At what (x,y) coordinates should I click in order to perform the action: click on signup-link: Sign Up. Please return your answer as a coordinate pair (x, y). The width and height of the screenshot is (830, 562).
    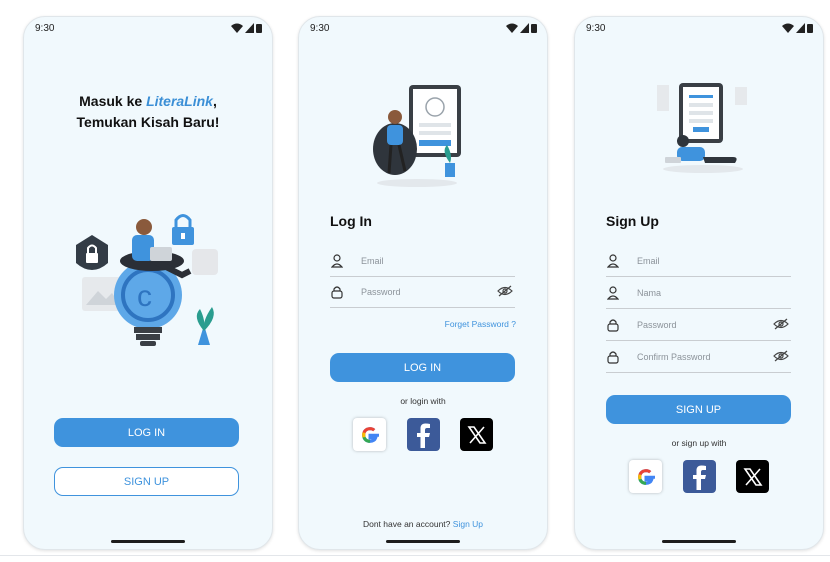
    Looking at the image, I should click on (468, 524).